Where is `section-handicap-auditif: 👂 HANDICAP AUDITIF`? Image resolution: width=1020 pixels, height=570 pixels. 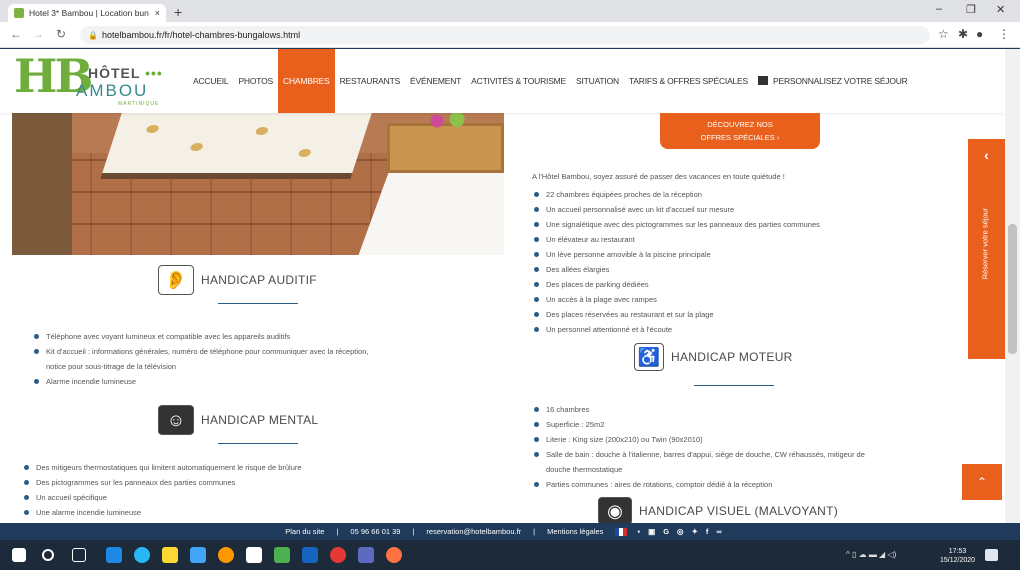 section-handicap-auditif: 👂 HANDICAP AUDITIF is located at coordinates (237, 280).